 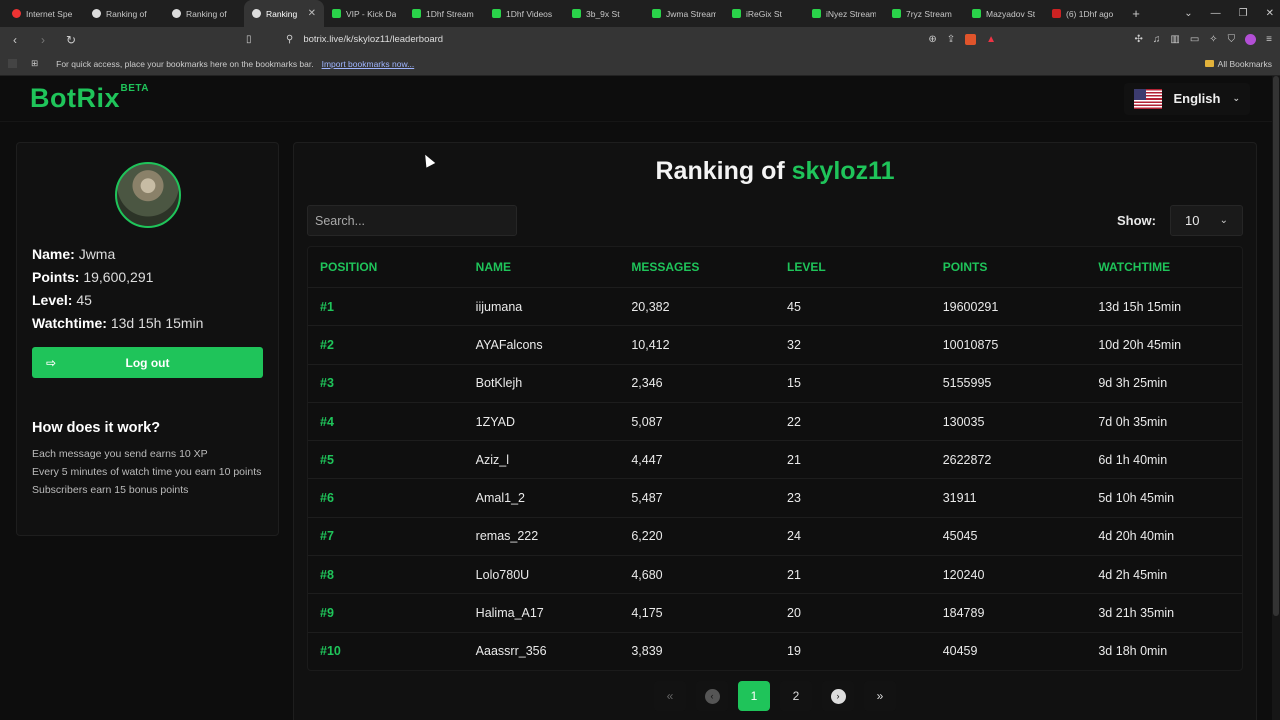 I want to click on level-cell: 24, so click(x=794, y=536).